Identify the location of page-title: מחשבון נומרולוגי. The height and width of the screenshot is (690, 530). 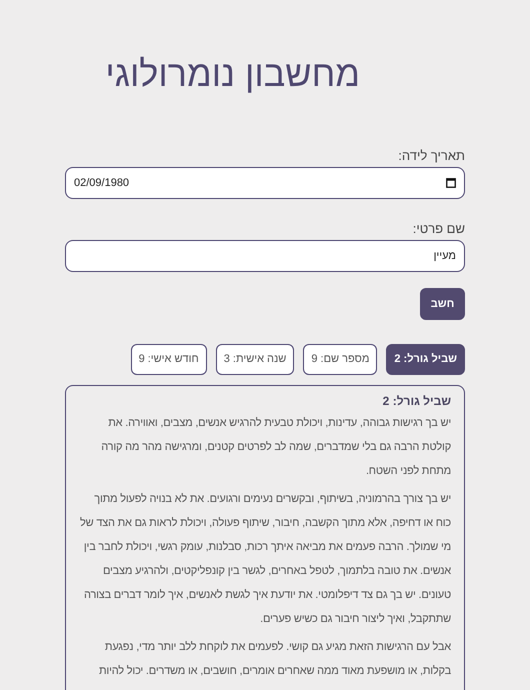
(232, 73).